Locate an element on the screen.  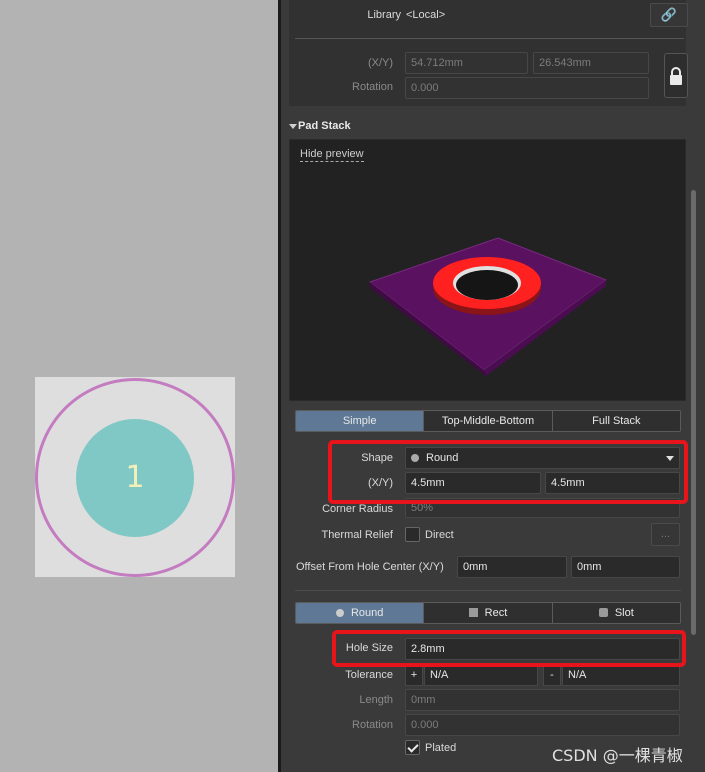
tolerance-plus-field: N/A is located at coordinates (481, 675).